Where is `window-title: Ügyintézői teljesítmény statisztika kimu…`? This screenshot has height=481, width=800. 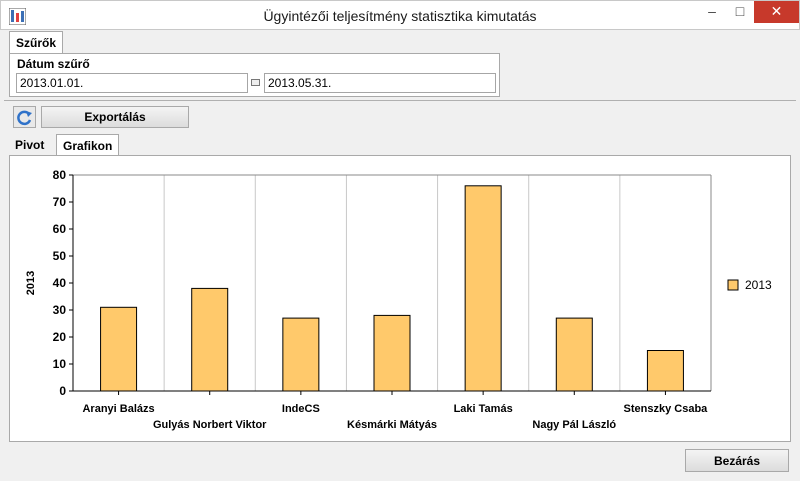 window-title: Ügyintézői teljesítmény statisztika kimu… is located at coordinates (400, 16).